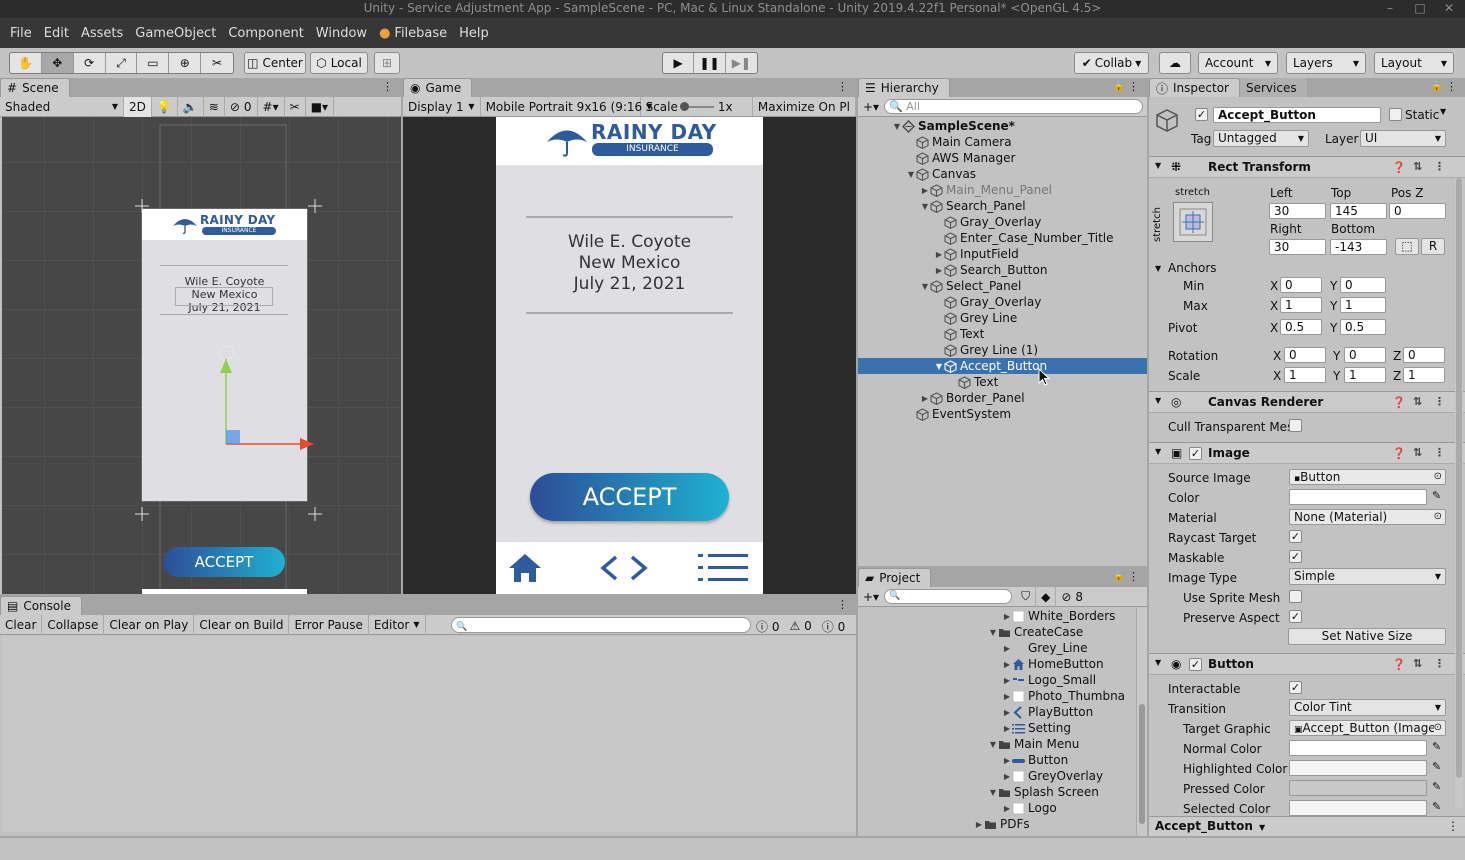 This screenshot has width=1465, height=860. What do you see at coordinates (871, 107) in the screenshot?
I see `create-dropdown: +▾` at bounding box center [871, 107].